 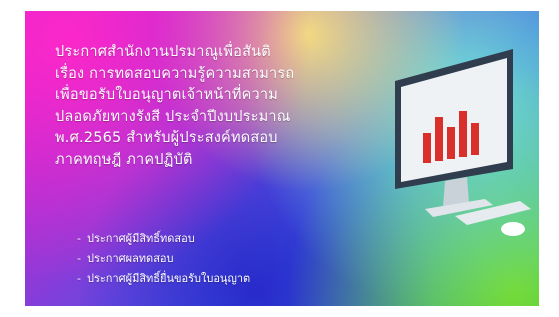 I want to click on link-test-results: - ประกาศผลทดสอบ, so click(x=163, y=259).